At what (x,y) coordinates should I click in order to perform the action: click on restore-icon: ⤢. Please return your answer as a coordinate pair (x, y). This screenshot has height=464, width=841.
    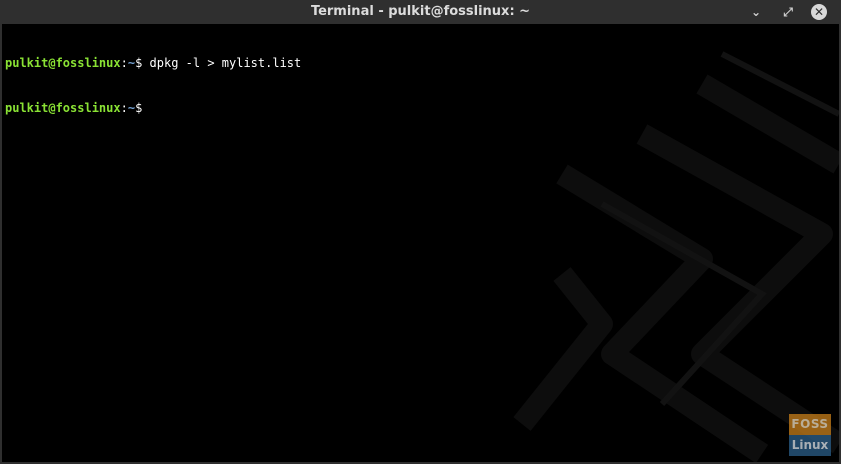
    Looking at the image, I should click on (788, 12).